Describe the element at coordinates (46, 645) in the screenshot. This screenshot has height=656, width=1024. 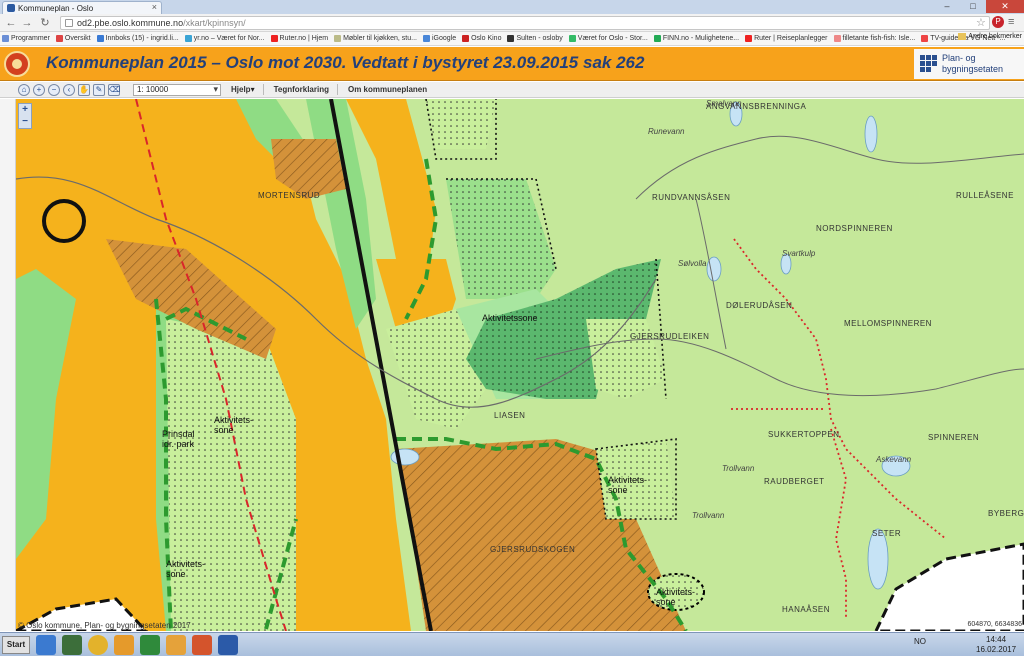
I see `internet-explorer-icon` at that location.